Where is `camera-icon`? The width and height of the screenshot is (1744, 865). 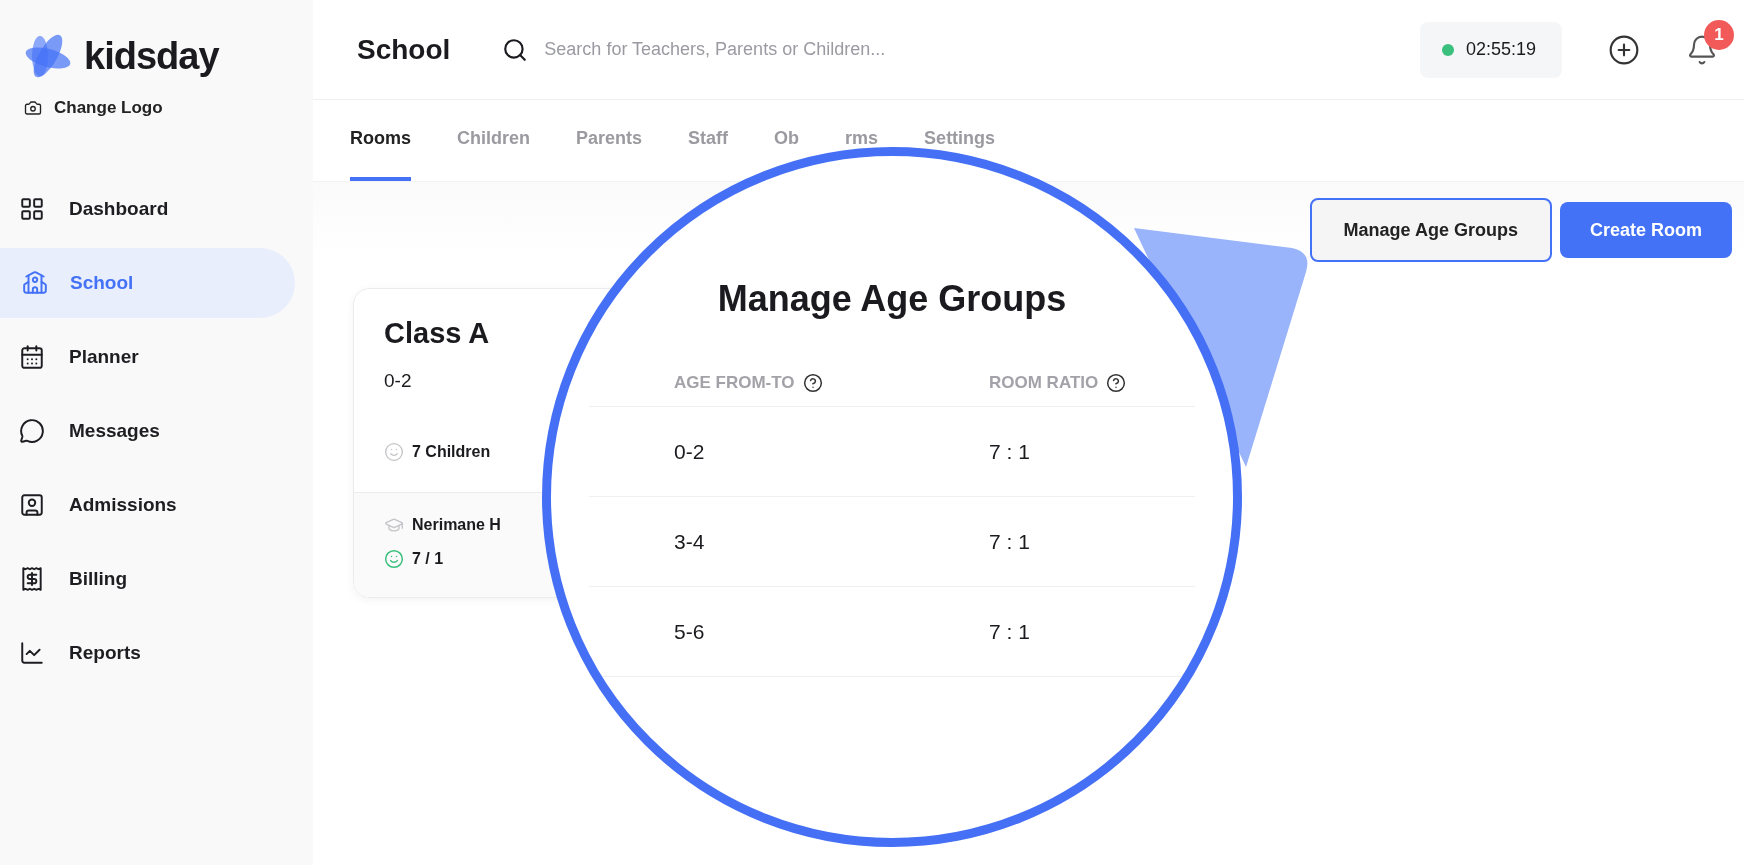 camera-icon is located at coordinates (33, 108).